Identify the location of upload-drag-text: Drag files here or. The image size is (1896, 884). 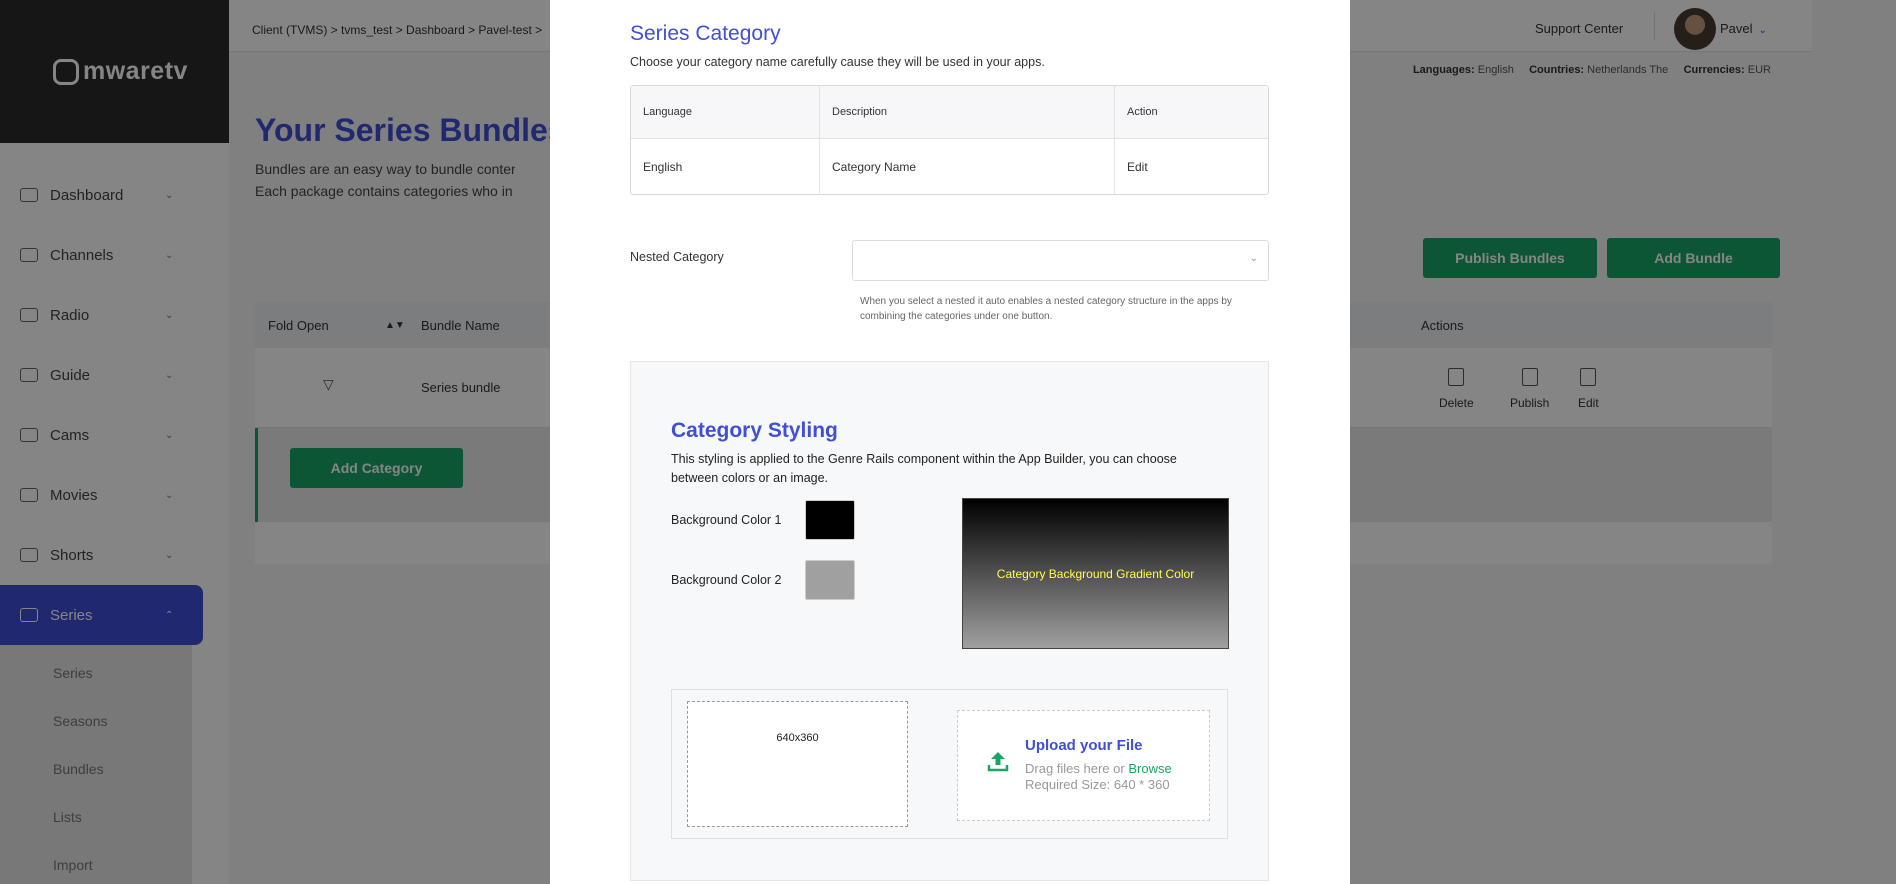
(1075, 768).